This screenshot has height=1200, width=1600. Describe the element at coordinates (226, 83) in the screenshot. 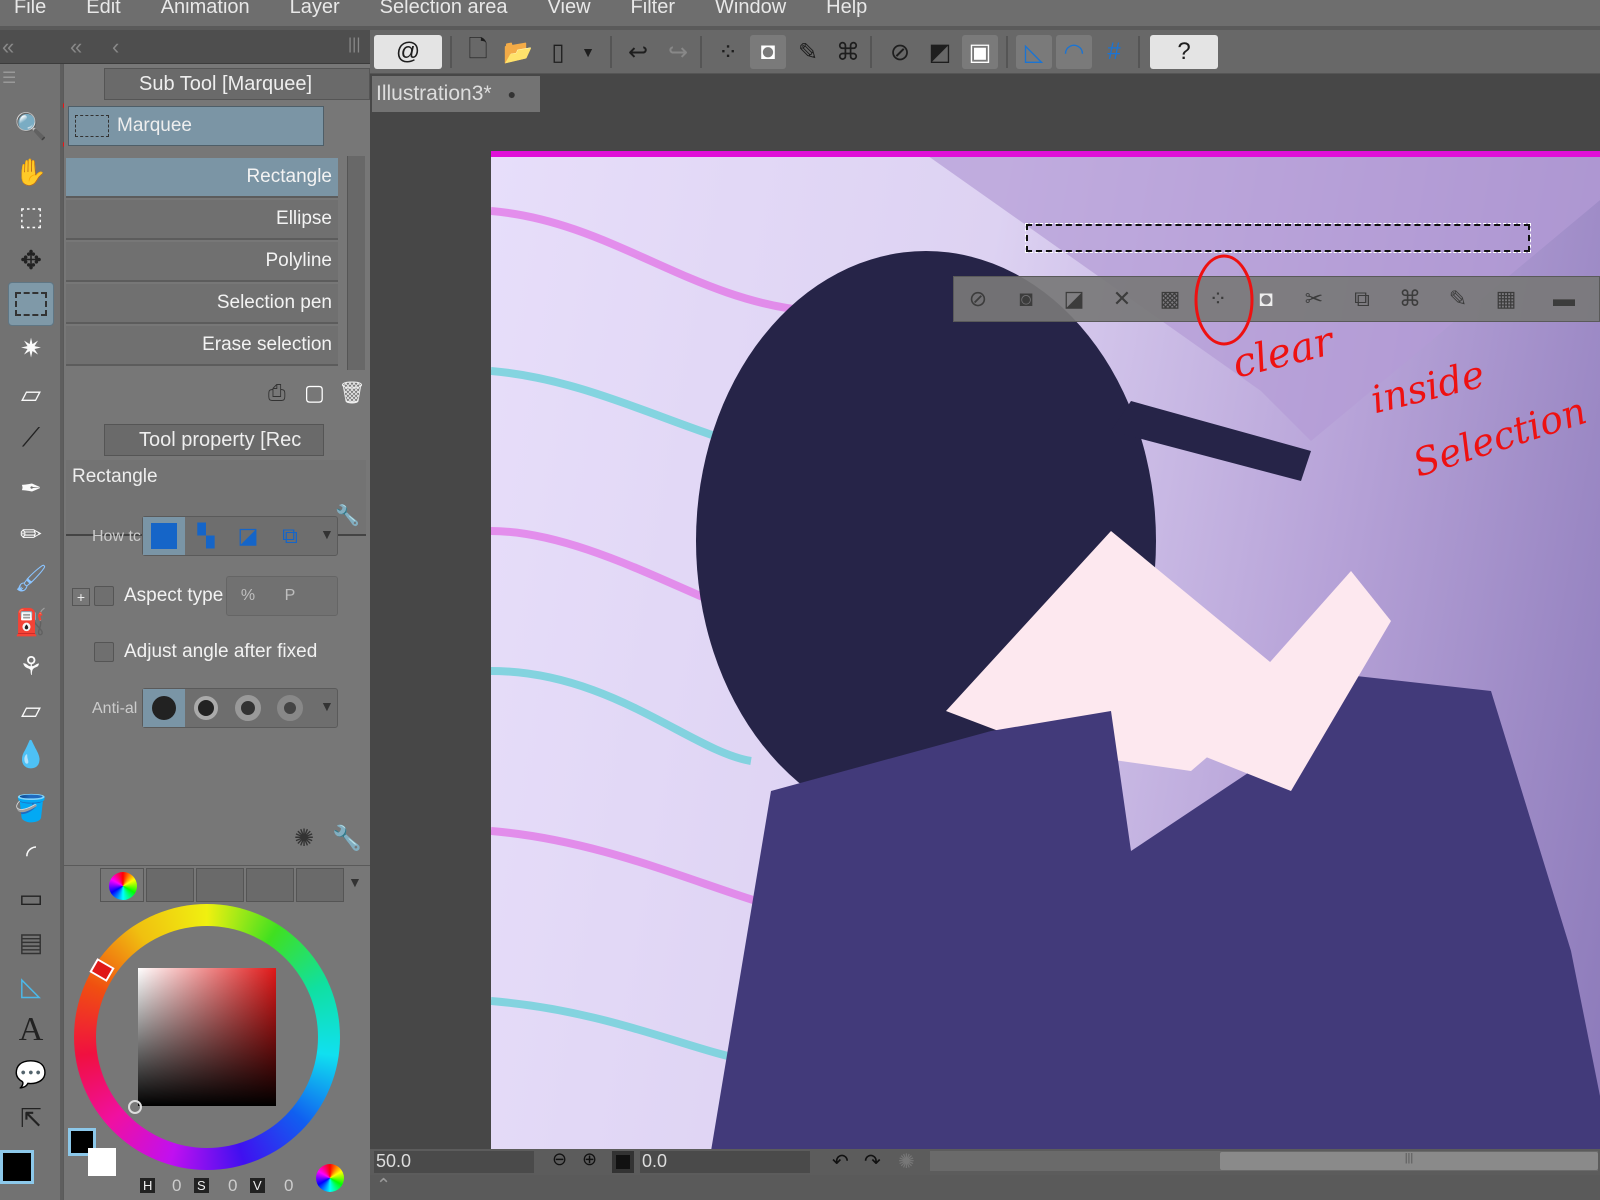

I see `sub-tool-title: Sub Tool [Marquee]` at that location.